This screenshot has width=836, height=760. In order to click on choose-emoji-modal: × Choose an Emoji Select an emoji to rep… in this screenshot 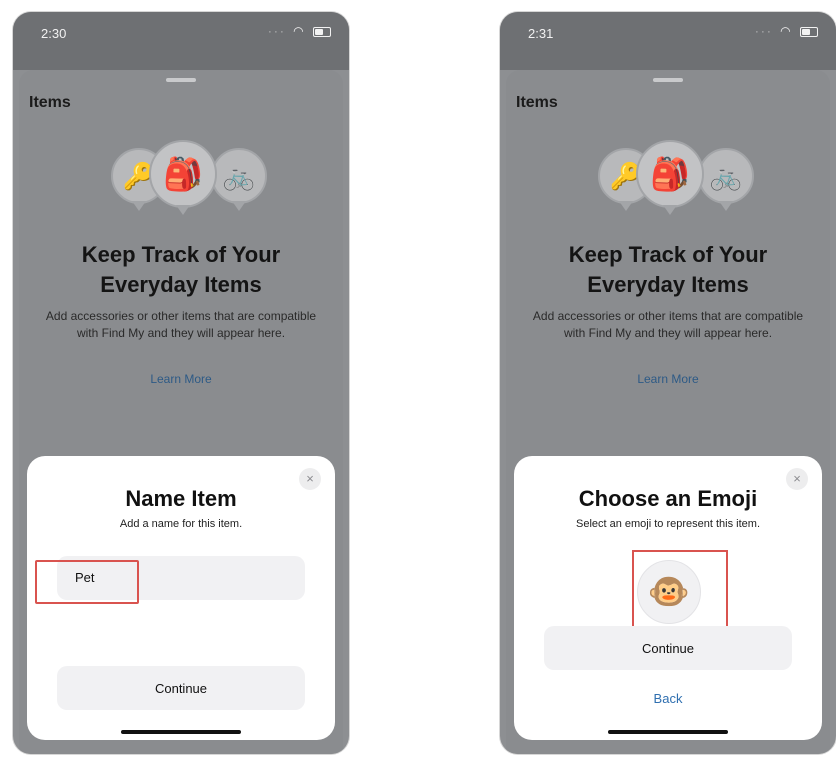, I will do `click(668, 598)`.